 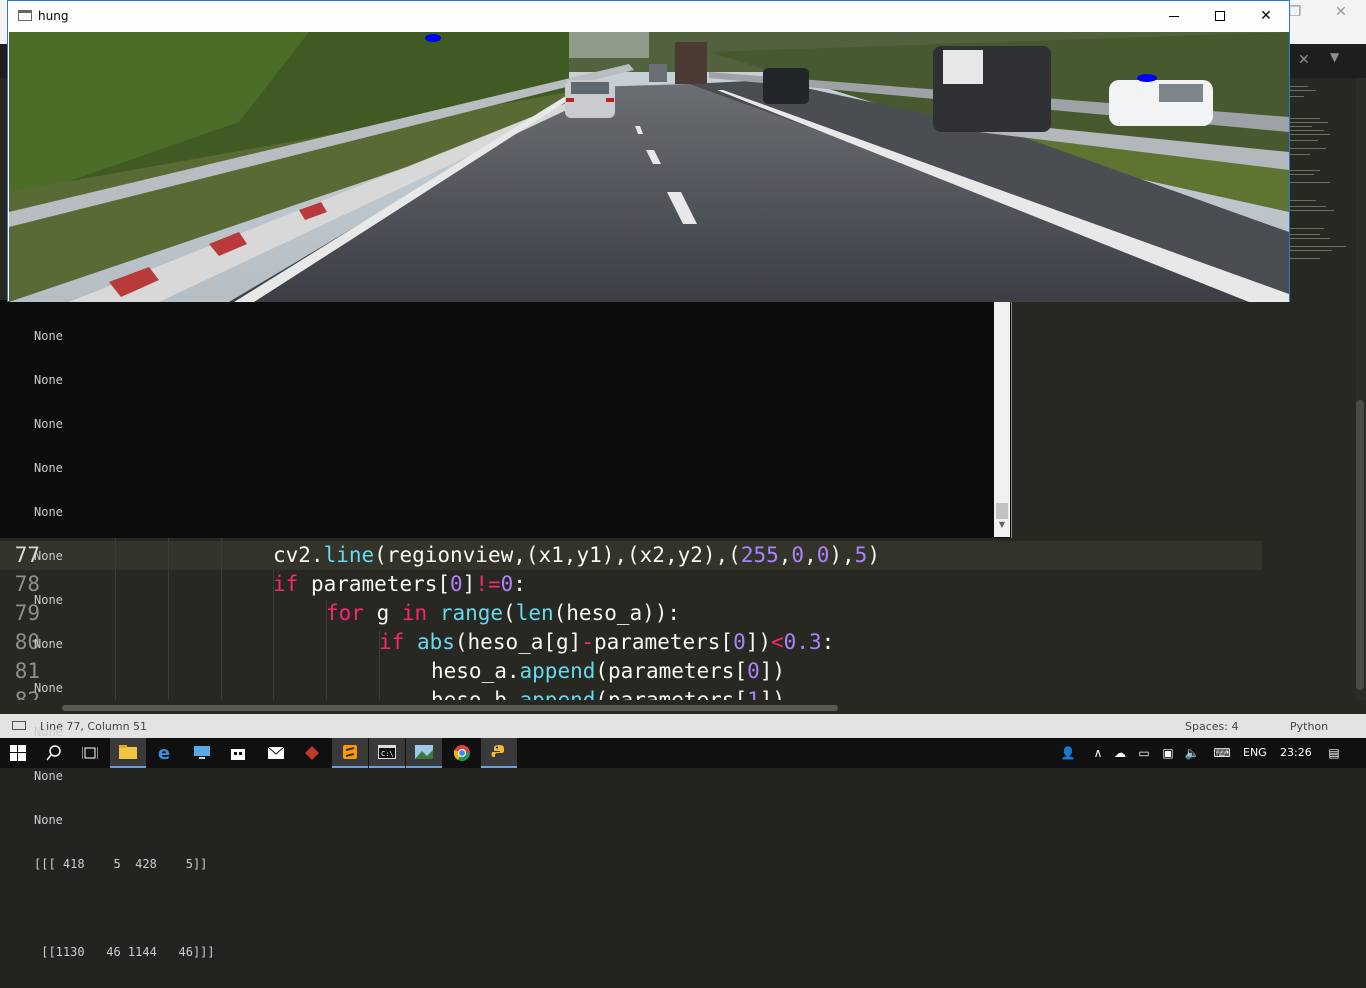 I want to click on taskbar-mail, so click(x=276, y=753).